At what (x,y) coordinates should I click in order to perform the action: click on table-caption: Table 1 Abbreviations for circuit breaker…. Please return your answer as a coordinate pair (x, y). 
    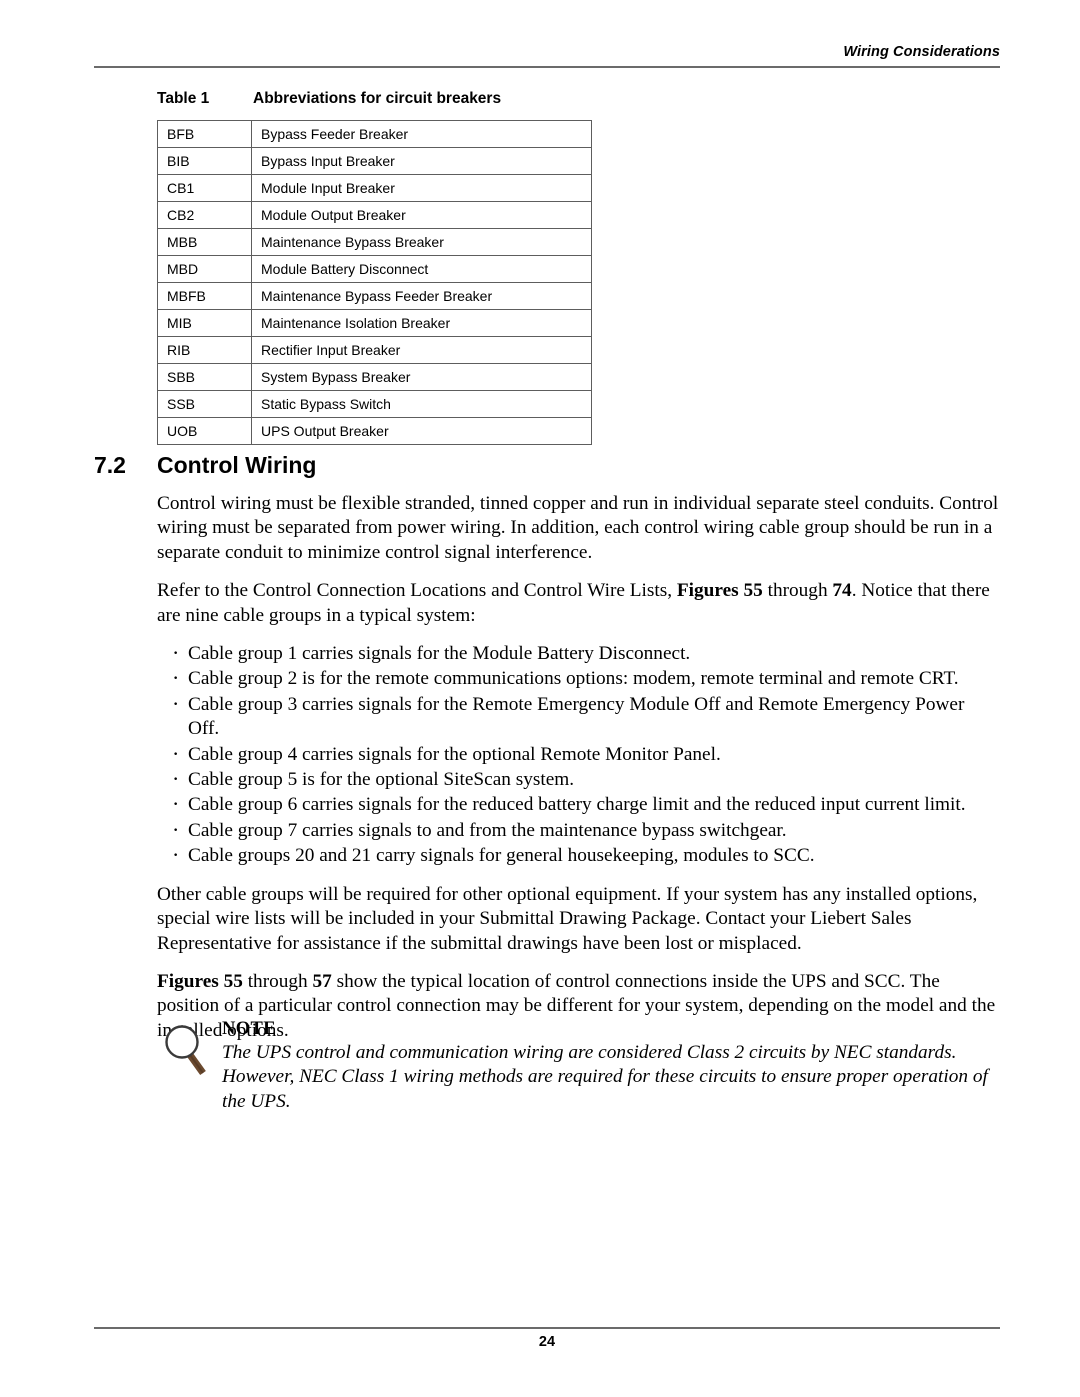
    Looking at the image, I should click on (329, 99).